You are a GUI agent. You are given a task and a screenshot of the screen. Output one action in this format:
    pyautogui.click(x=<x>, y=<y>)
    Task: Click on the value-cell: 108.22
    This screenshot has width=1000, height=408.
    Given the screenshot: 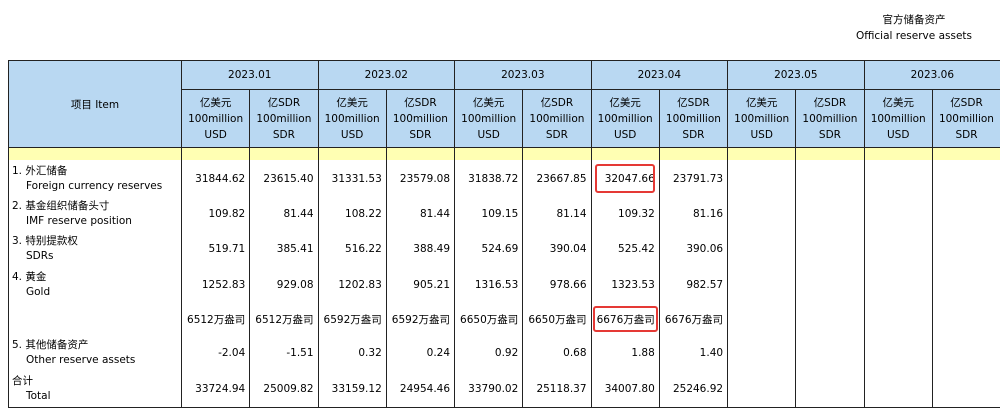 What is the action you would take?
    pyautogui.click(x=352, y=214)
    